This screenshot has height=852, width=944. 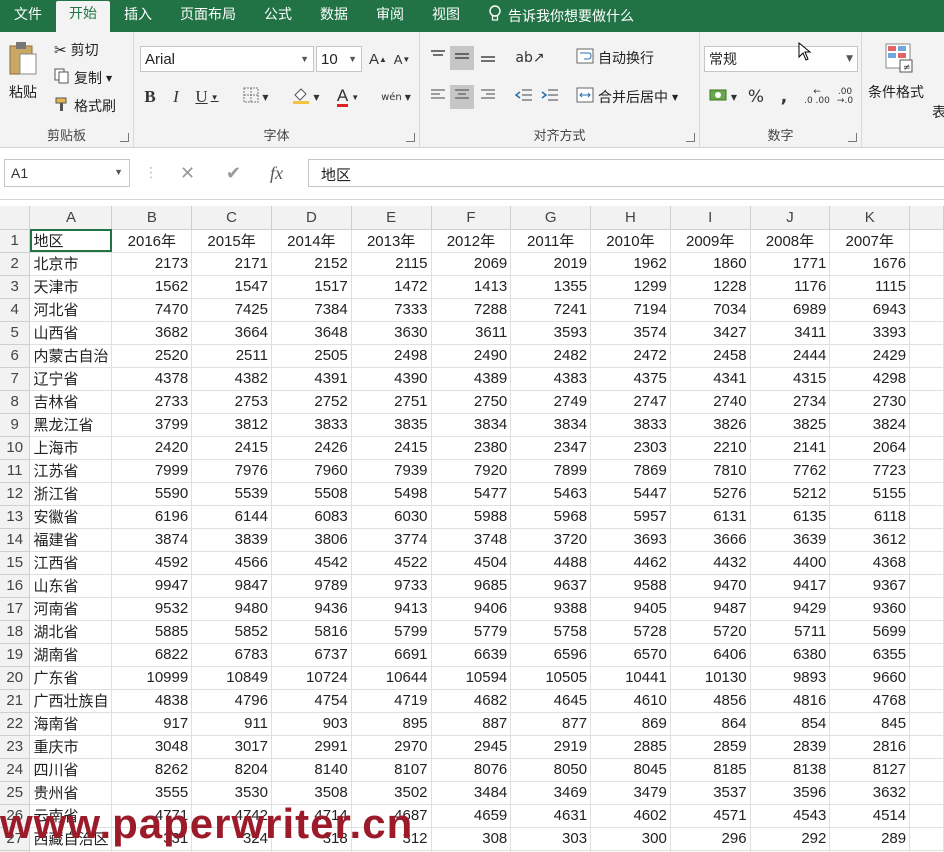 I want to click on paste-button: 粘贴, so click(x=23, y=71).